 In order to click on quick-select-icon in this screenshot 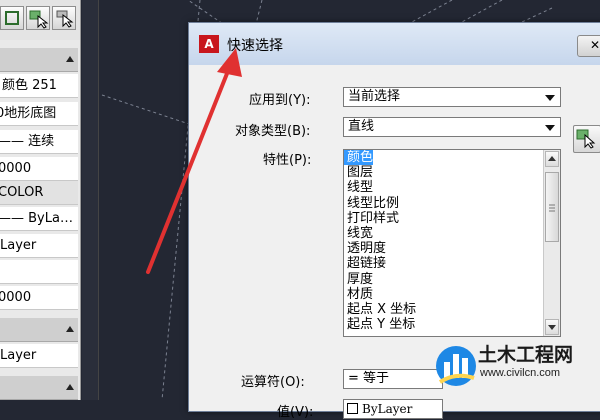, I will do `click(65, 19)`.